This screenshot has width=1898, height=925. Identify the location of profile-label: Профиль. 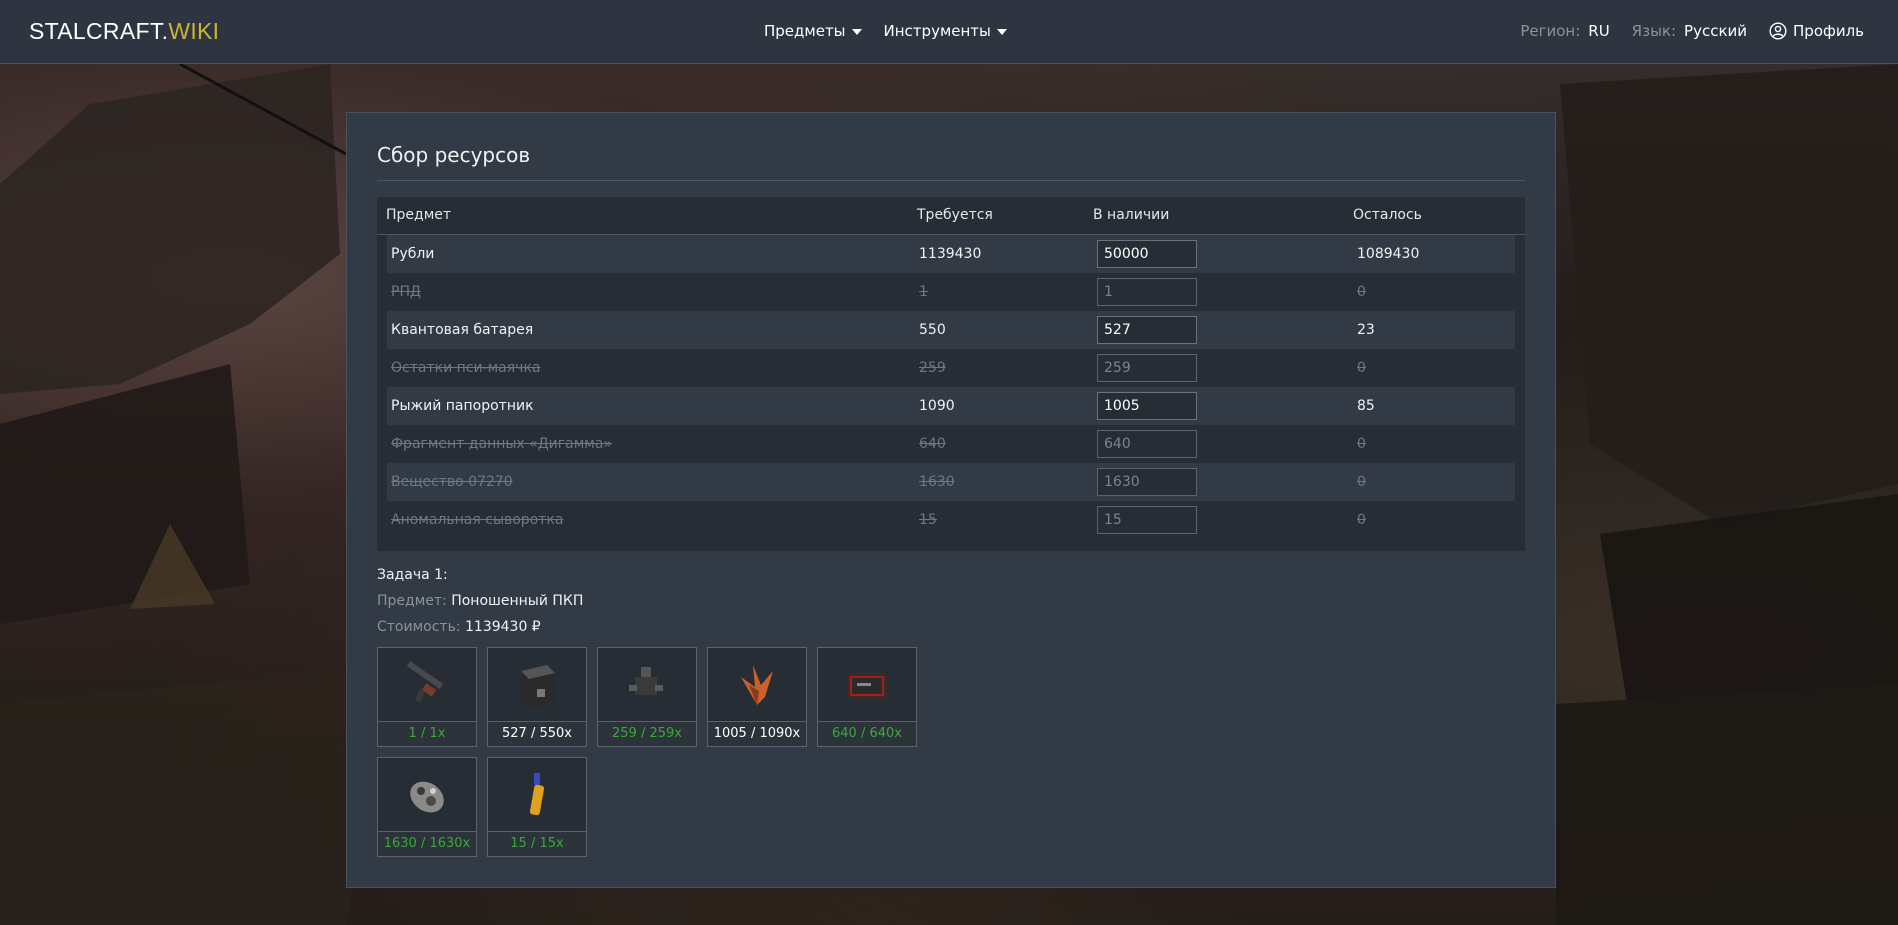
(1828, 31).